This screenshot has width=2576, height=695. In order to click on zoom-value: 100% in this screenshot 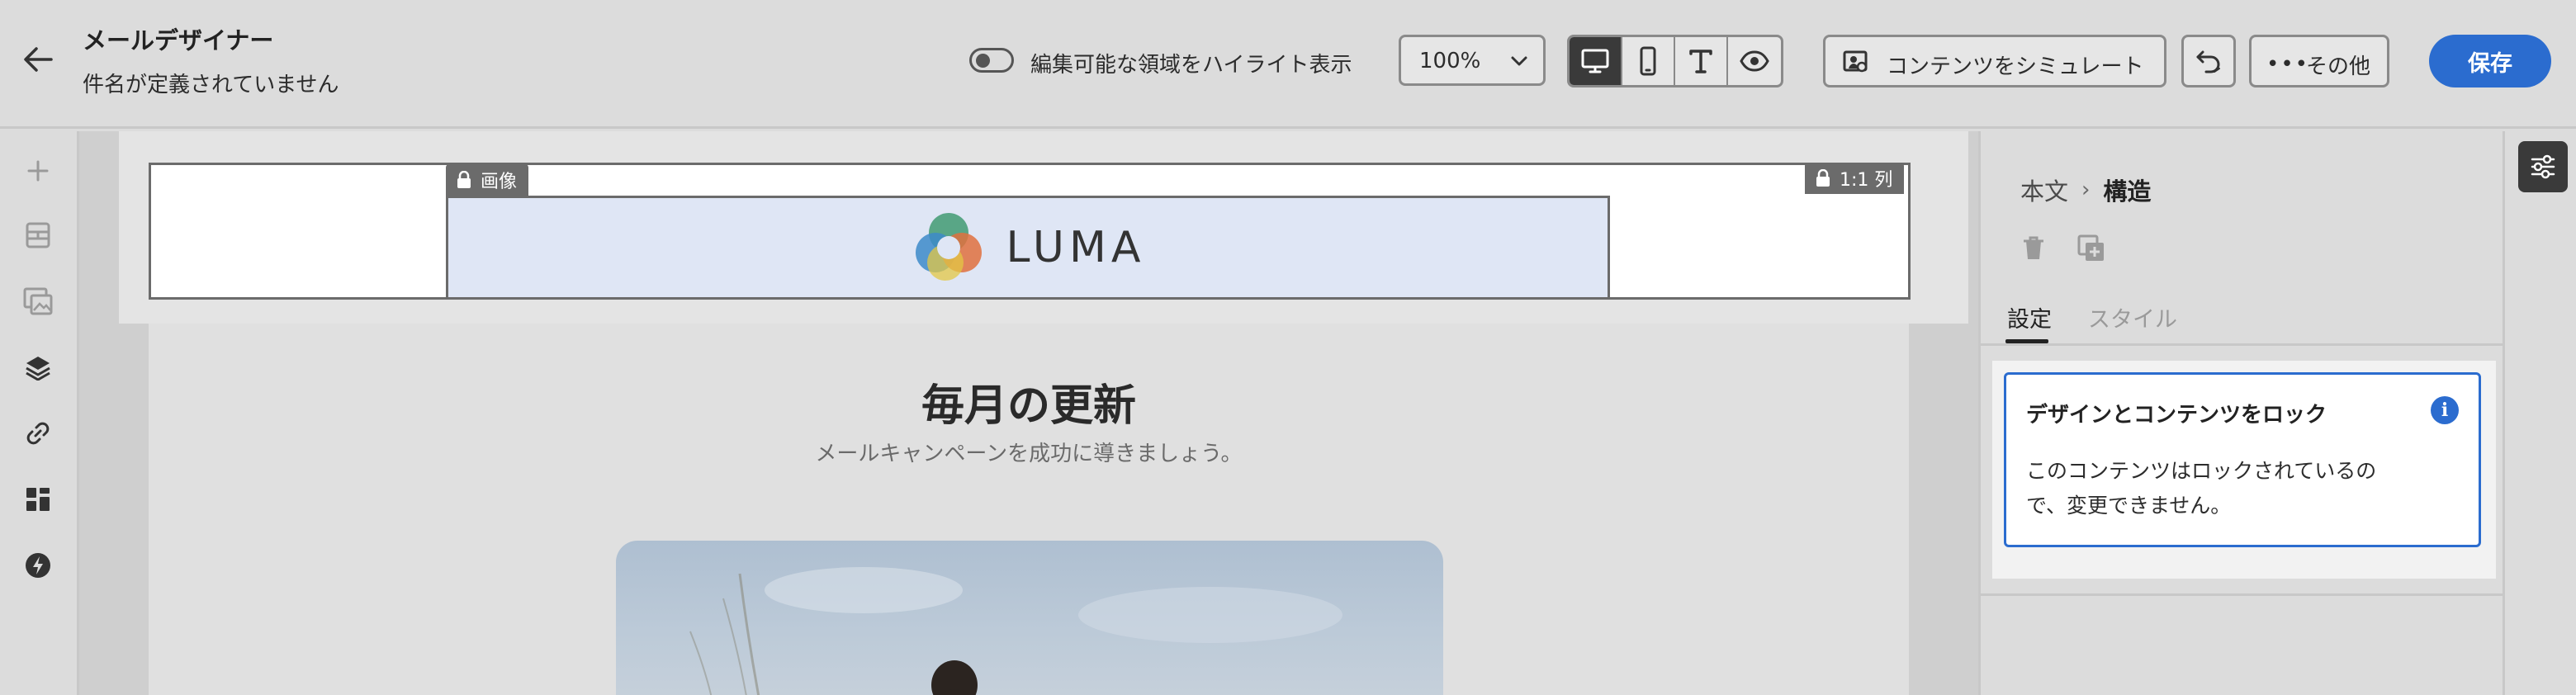, I will do `click(1450, 61)`.